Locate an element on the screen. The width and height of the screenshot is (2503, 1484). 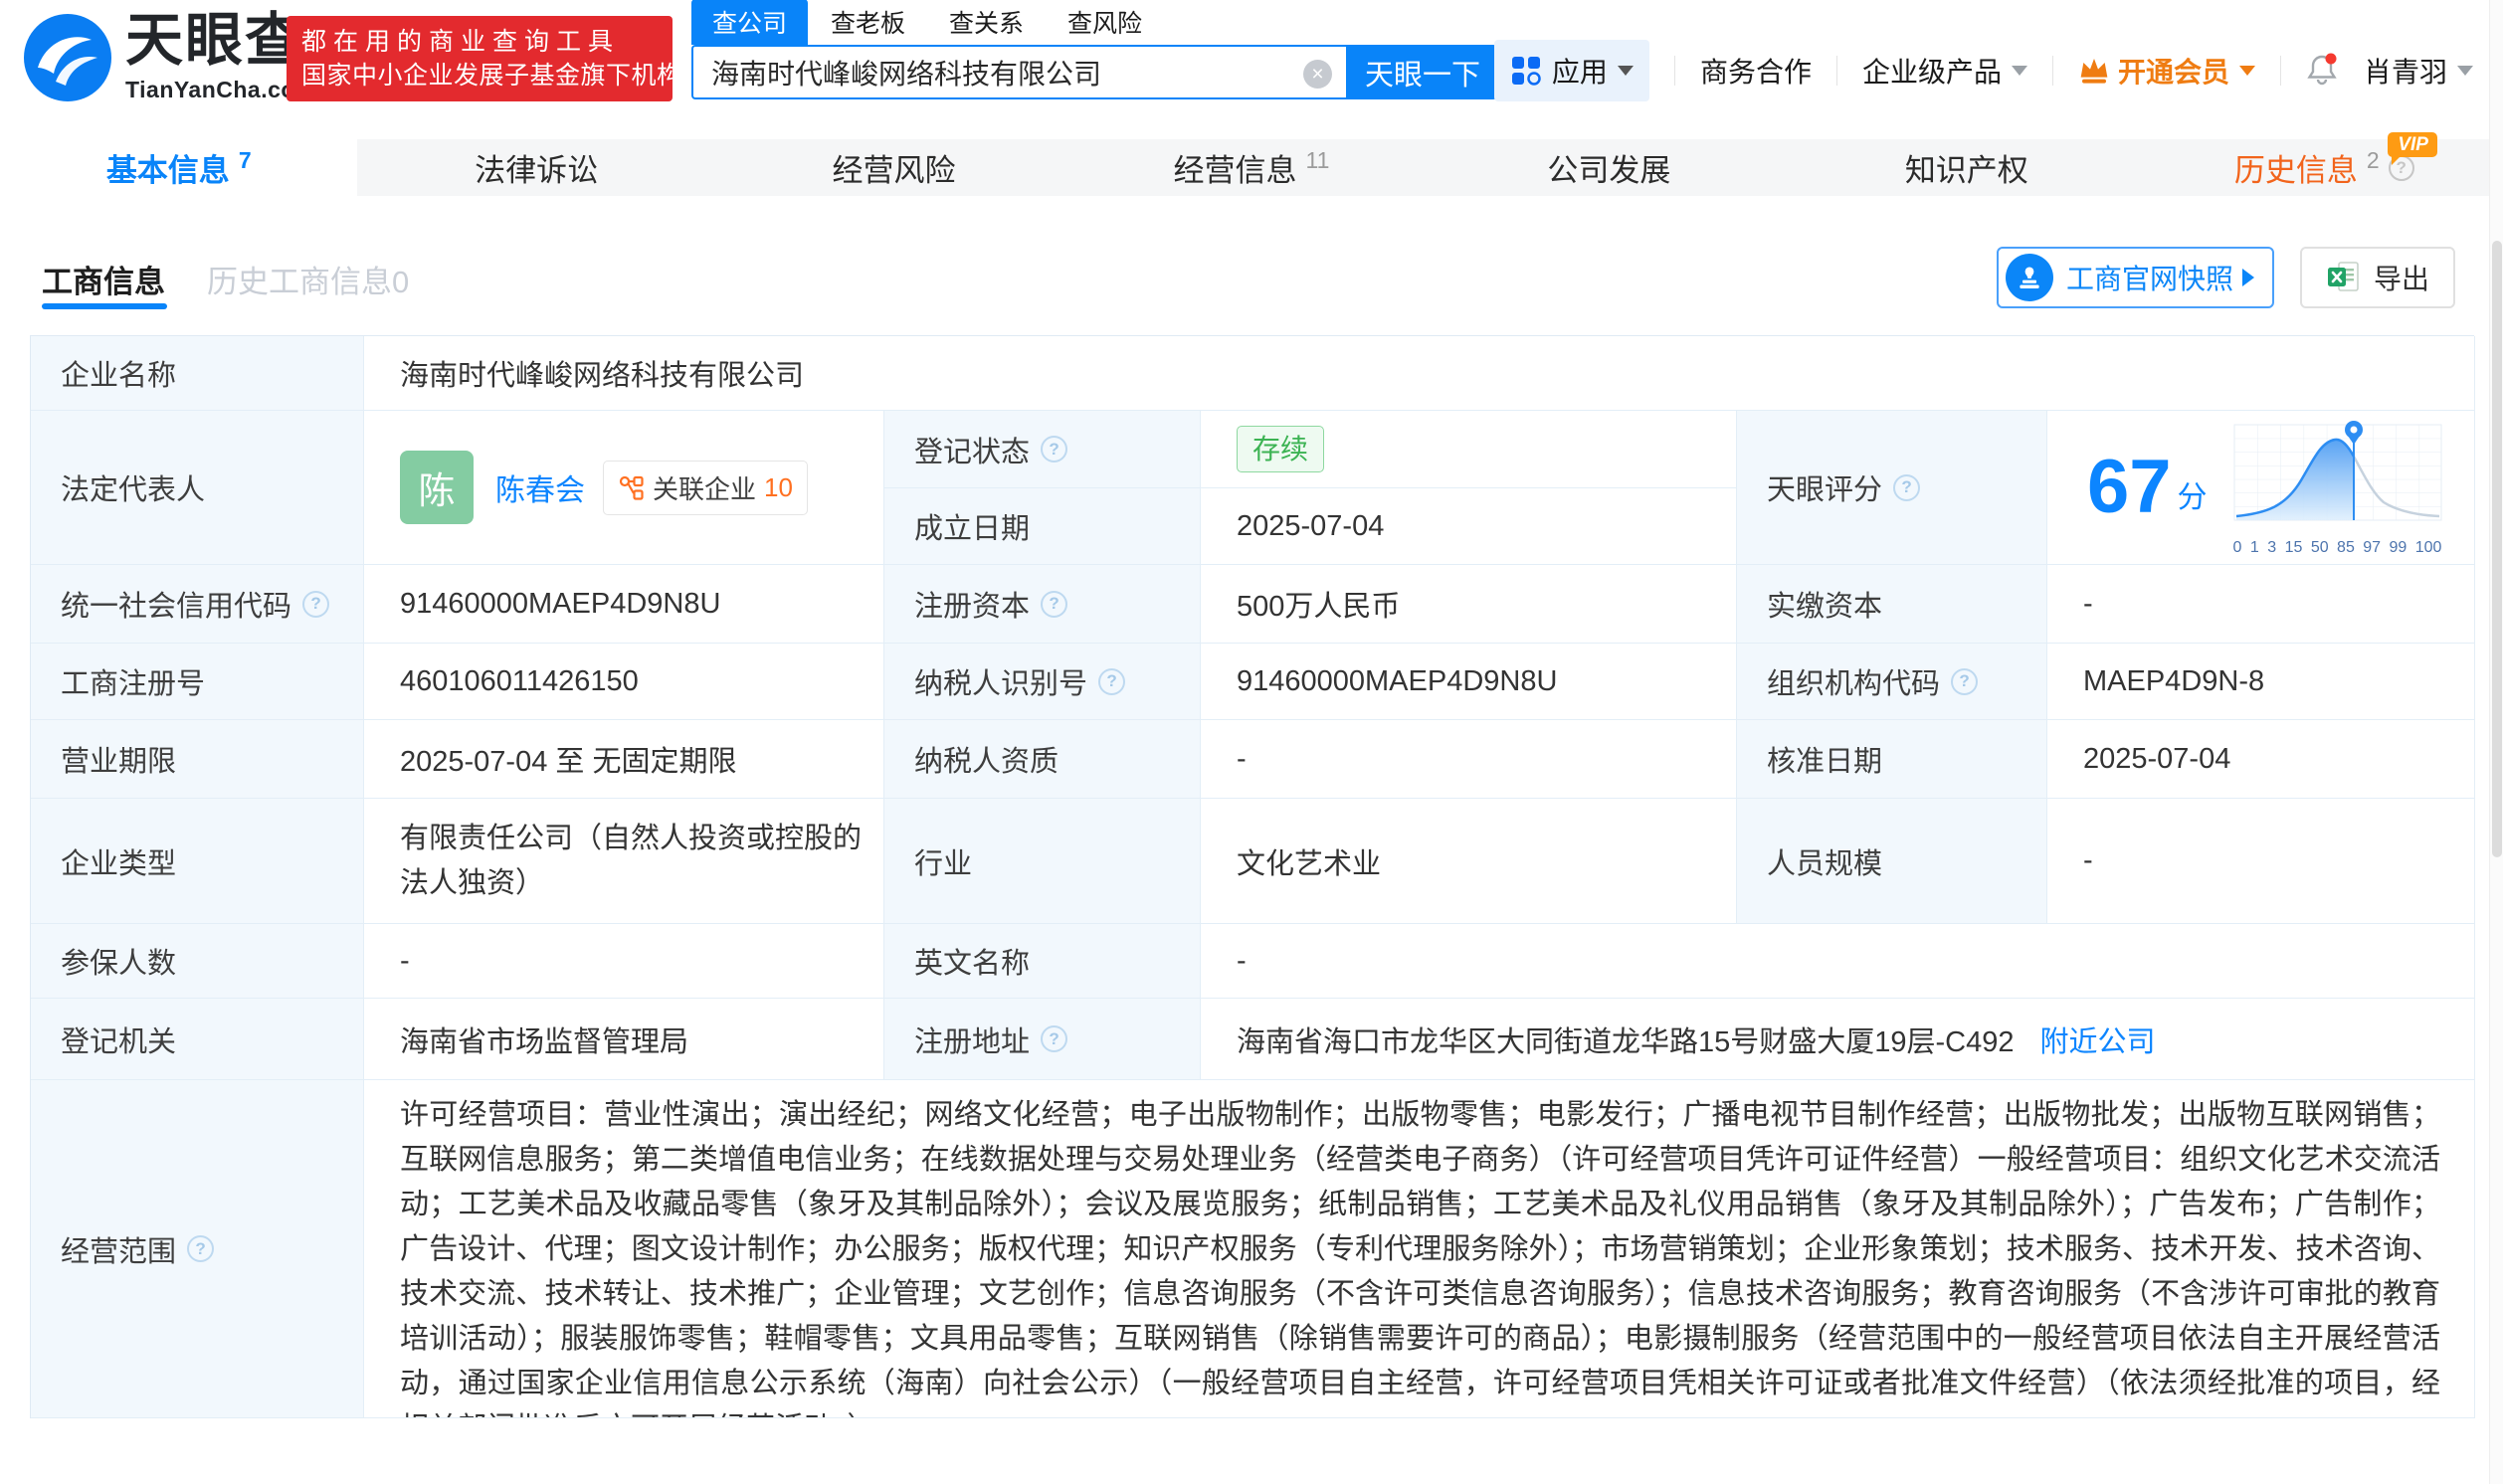
industry-value: 文化艺术业 is located at coordinates (1469, 861).